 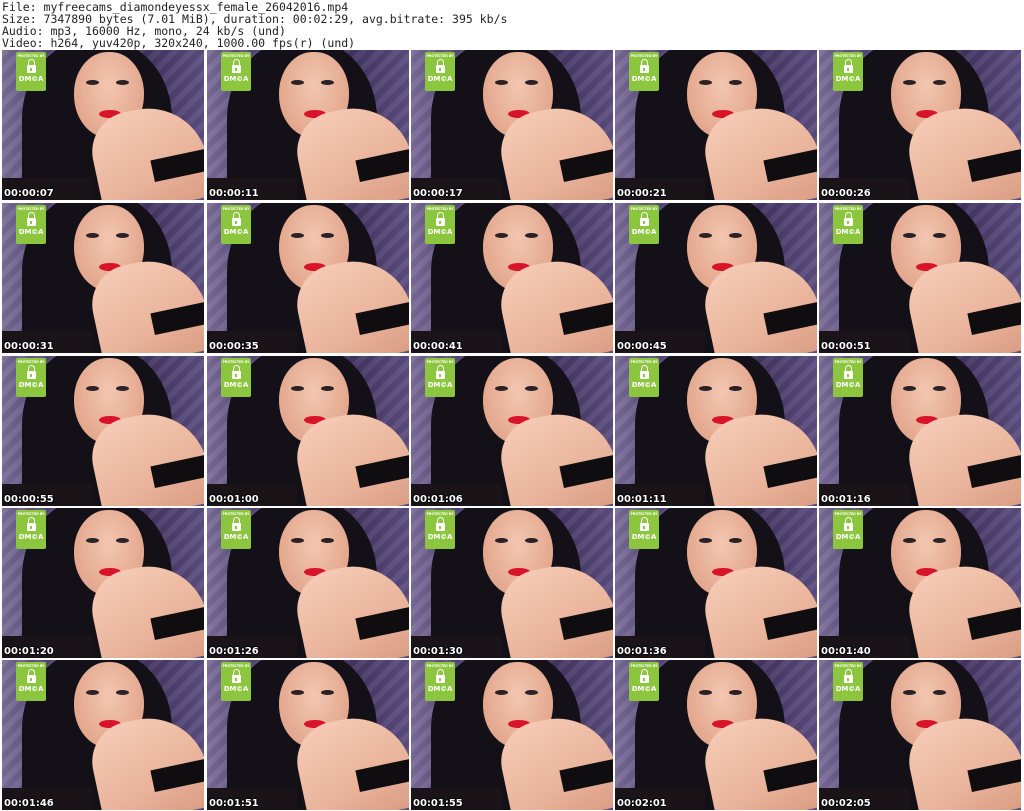 What do you see at coordinates (920, 125) in the screenshot?
I see `video-thumbnail: PROTECTED BY DM©A 00:00:26` at bounding box center [920, 125].